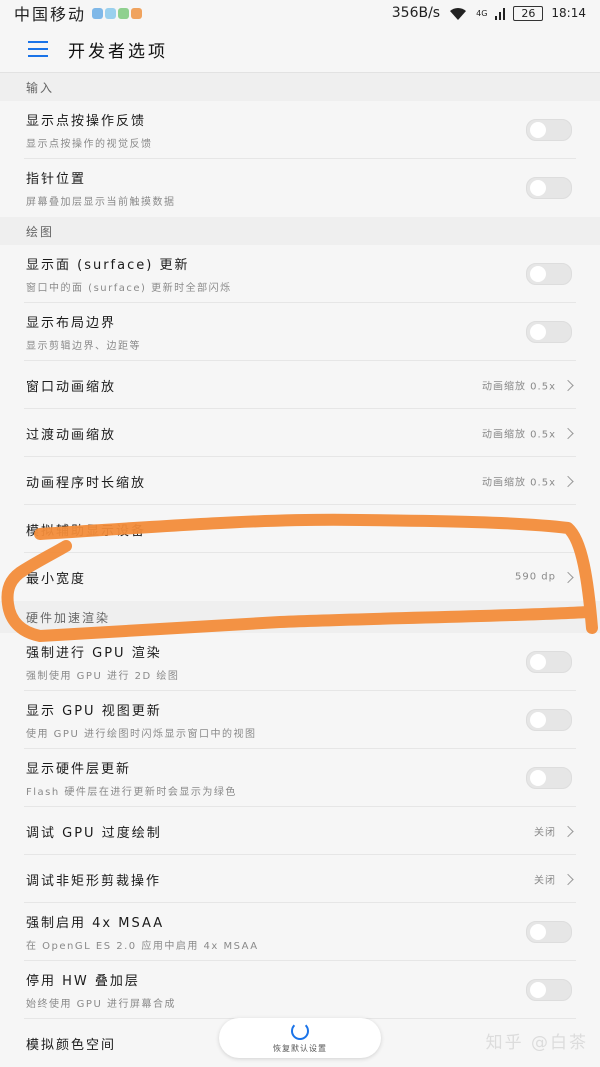 Image resolution: width=600 pixels, height=1067 pixels. Describe the element at coordinates (300, 385) in the screenshot. I see `setting-window-animation-scale: 窗口动画缩放 动画缩放 0.5x` at that location.